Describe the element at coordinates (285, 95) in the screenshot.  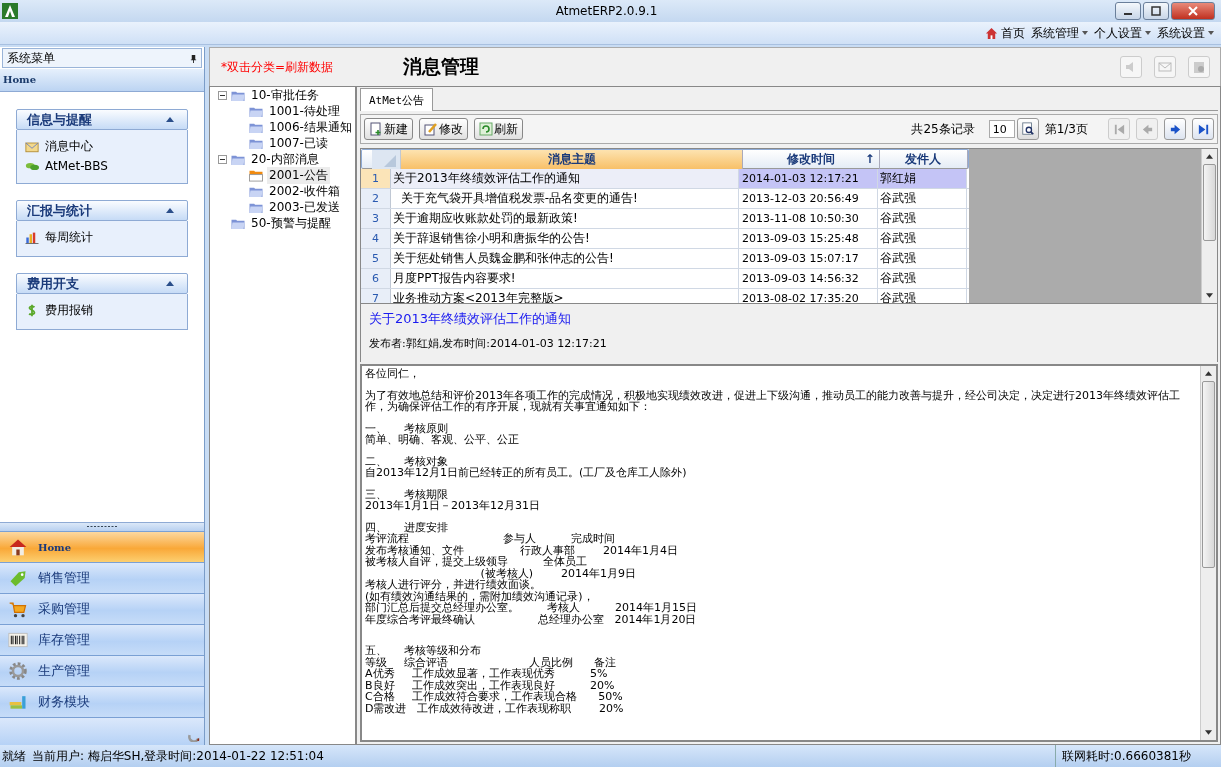
I see `tree-item: 10-审批任务` at that location.